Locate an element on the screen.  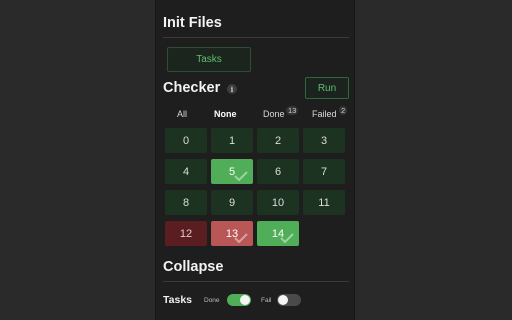
task-tile-label: 0 is located at coordinates (186, 140).